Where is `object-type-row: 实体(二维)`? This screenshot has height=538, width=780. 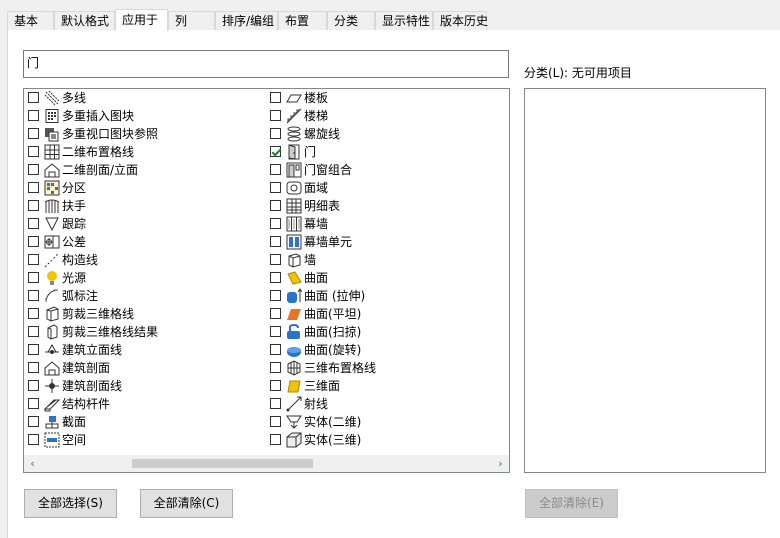
object-type-row: 实体(二维) is located at coordinates (386, 422).